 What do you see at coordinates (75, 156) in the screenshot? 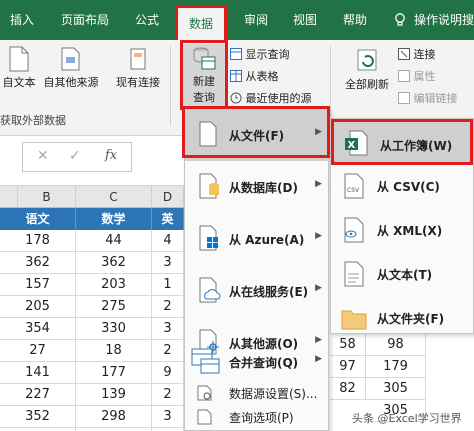
I see `confirm-icon: ✓` at bounding box center [75, 156].